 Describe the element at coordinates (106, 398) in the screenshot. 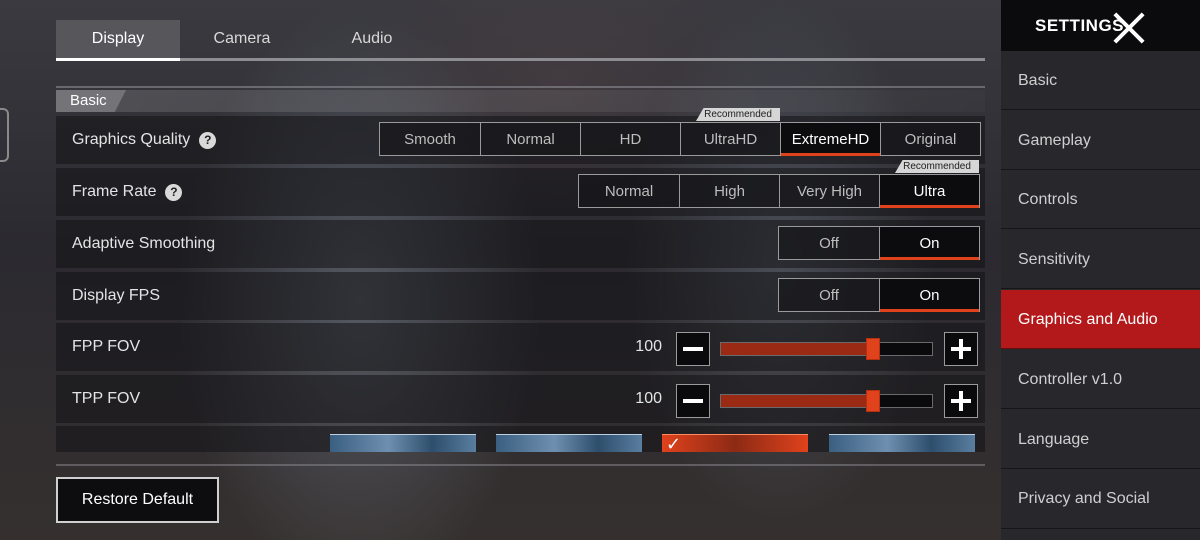

I see `tpp-fov-label: TPP FOV` at that location.